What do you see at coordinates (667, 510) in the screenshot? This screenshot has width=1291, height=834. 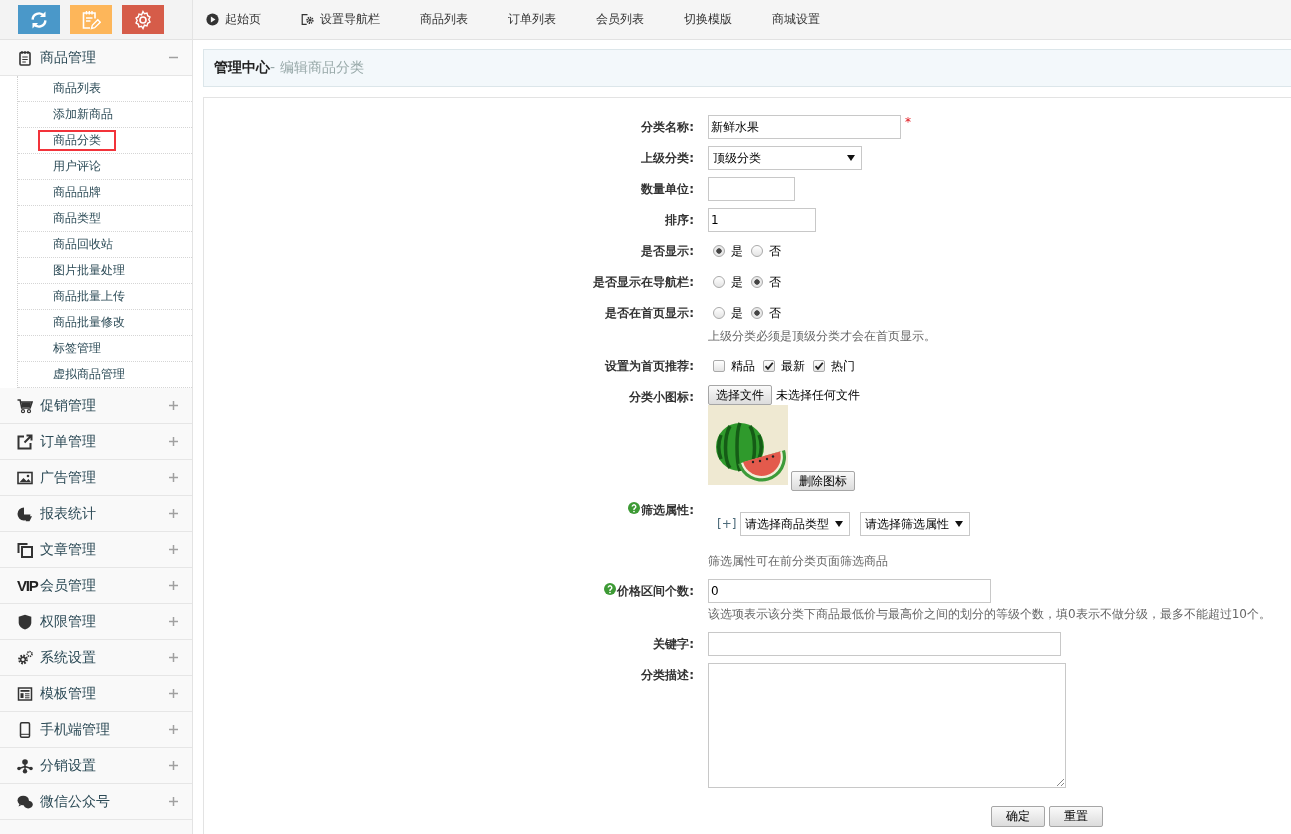 I see `field-label: 筛选属性:` at bounding box center [667, 510].